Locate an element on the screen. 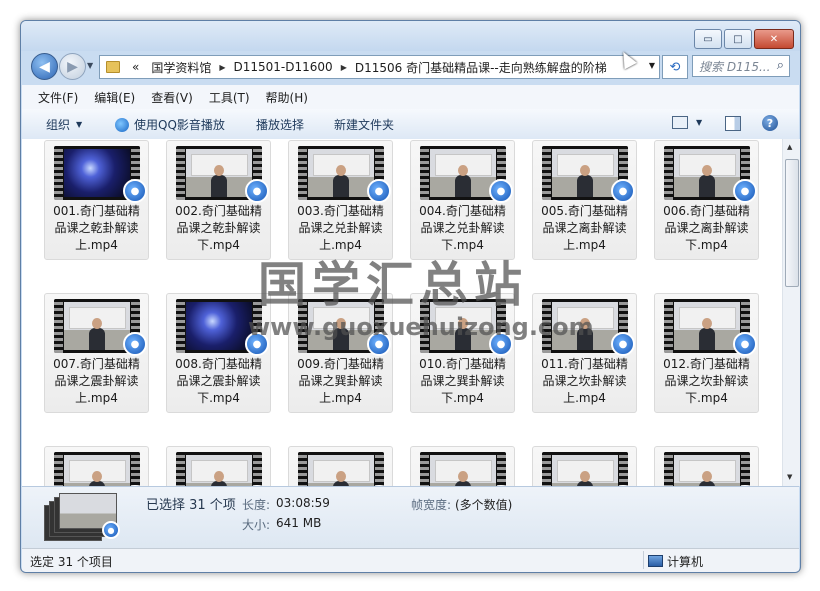  maximize-icon: □ is located at coordinates (738, 39).